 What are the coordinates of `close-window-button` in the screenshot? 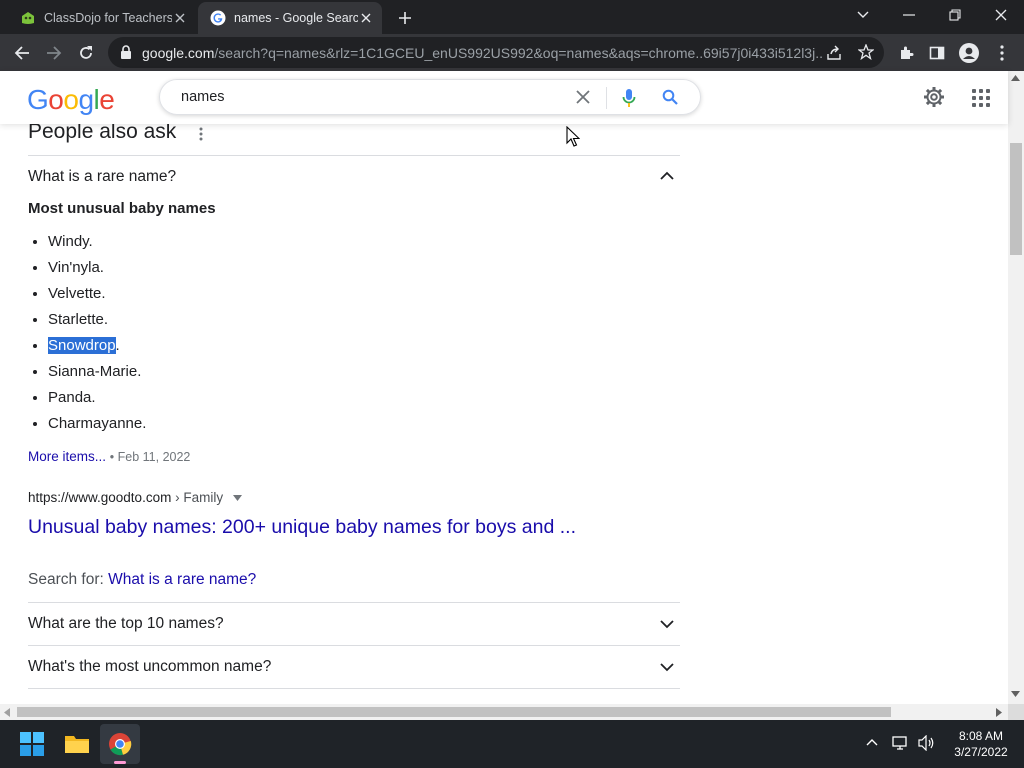 It's located at (1001, 15).